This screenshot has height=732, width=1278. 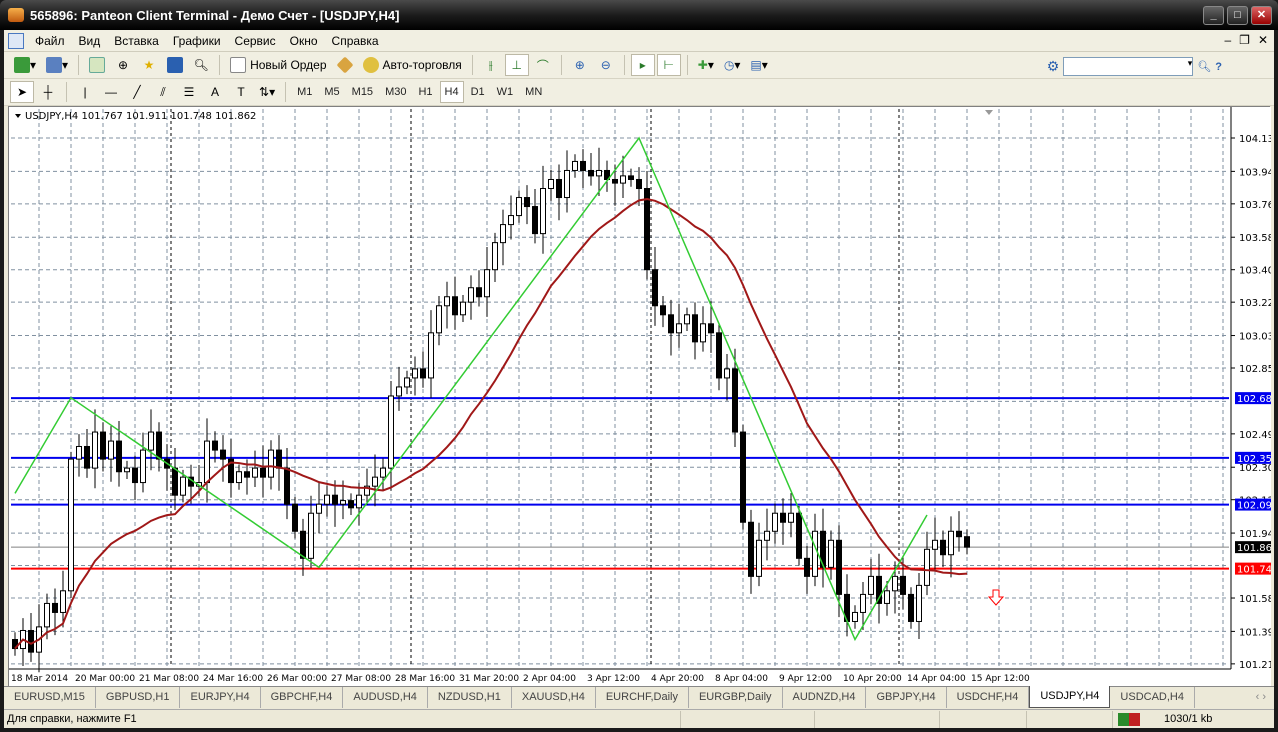 What do you see at coordinates (606, 65) in the screenshot?
I see `zoom-out-button: ⊖` at bounding box center [606, 65].